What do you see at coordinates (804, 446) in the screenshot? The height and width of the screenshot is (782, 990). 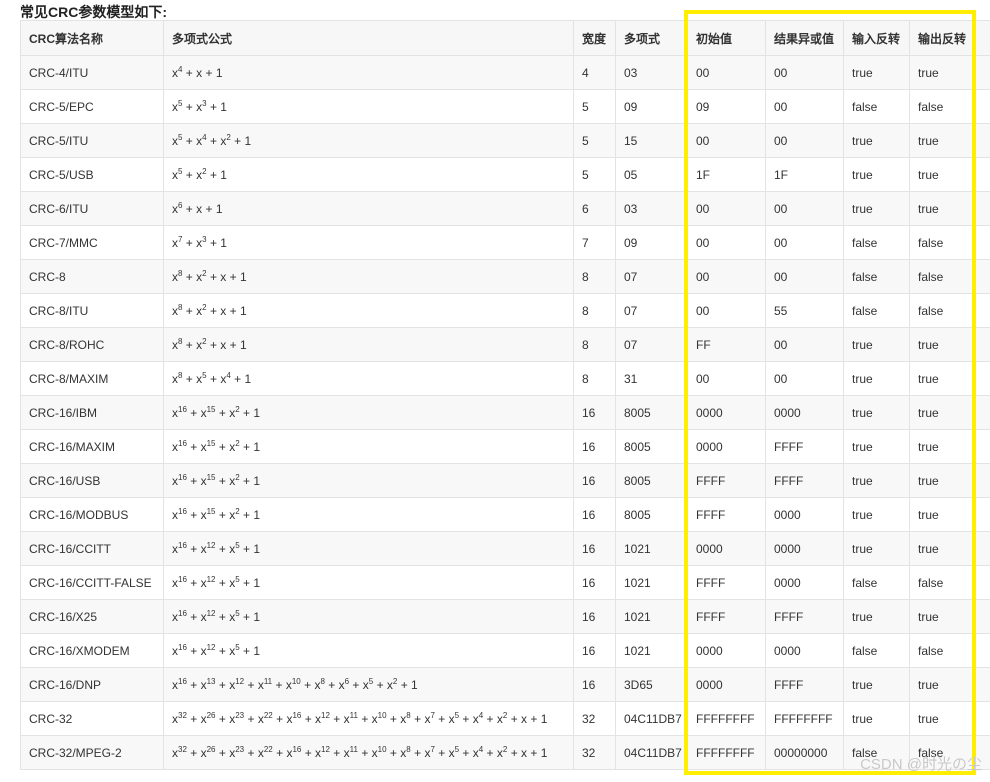 I see `cell-xorout: FFFF` at bounding box center [804, 446].